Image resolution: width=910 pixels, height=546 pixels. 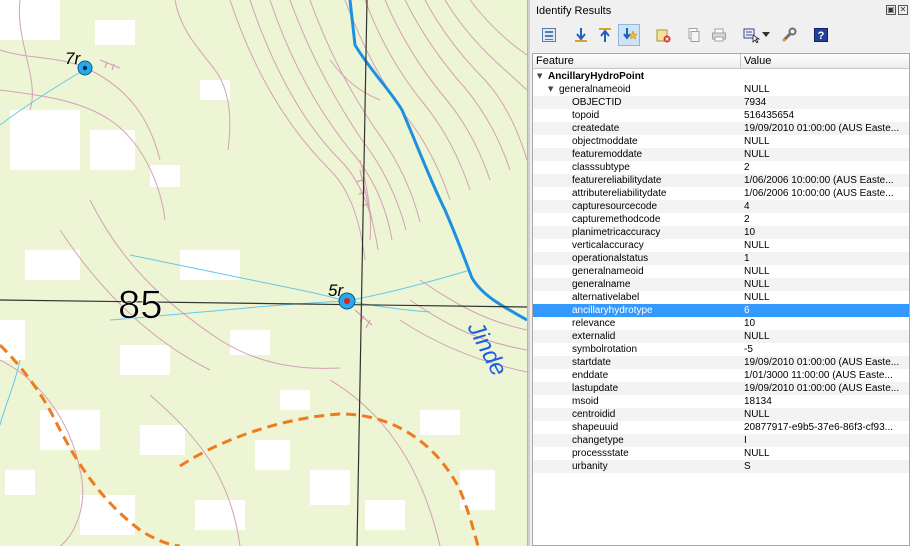 What do you see at coordinates (555, 61) in the screenshot?
I see `feature-column-header: Feature` at bounding box center [555, 61].